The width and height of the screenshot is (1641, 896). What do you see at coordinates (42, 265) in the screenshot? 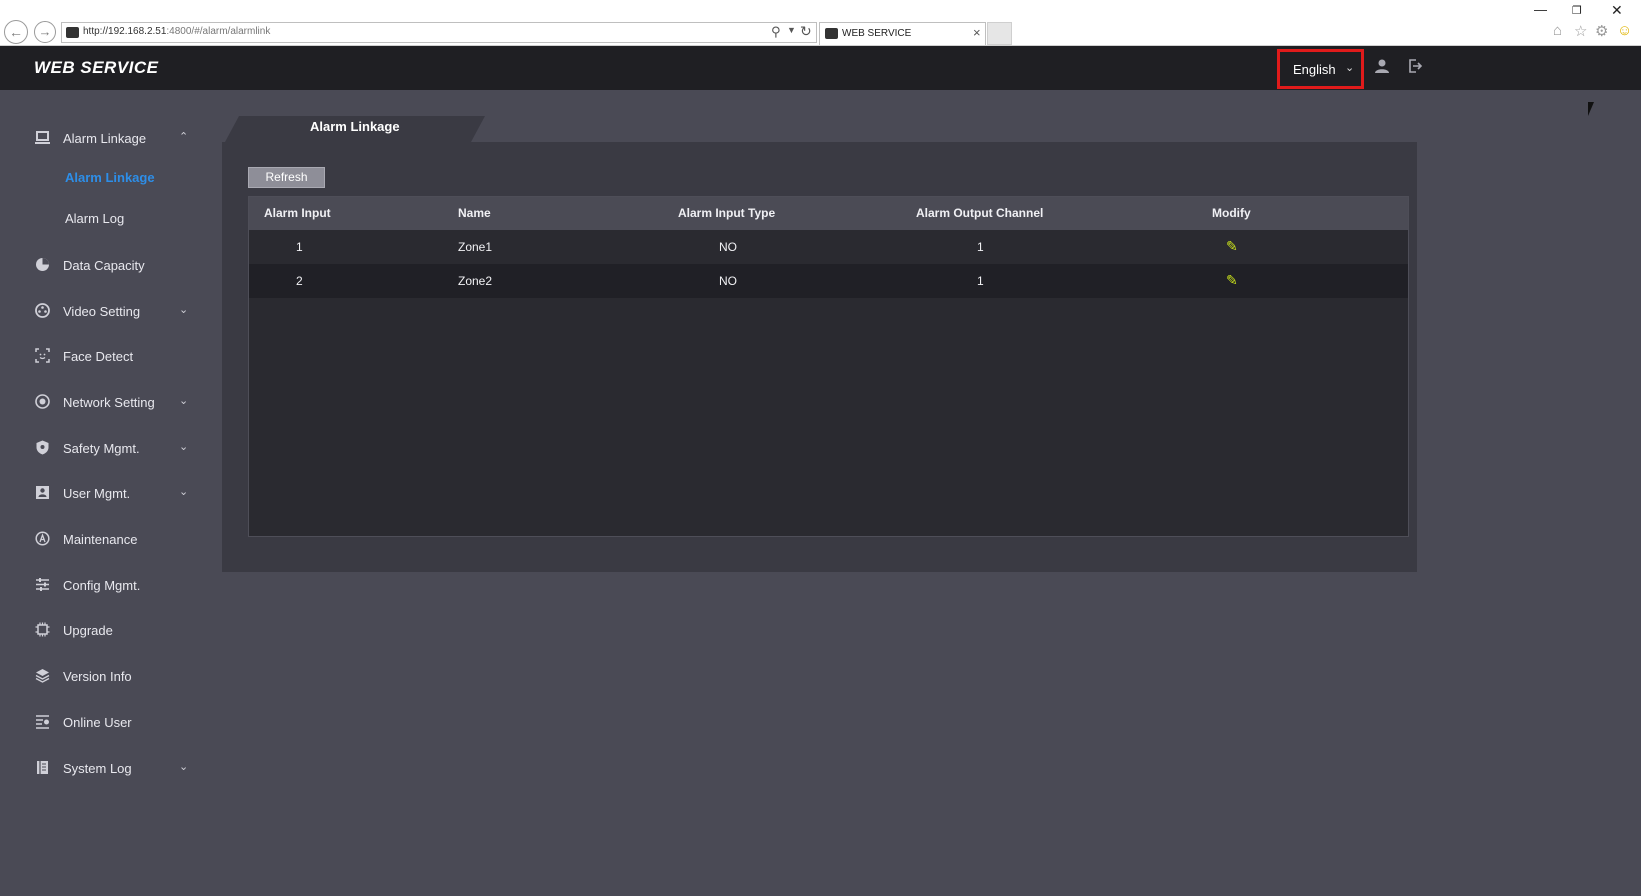
I see `pie-chart-icon` at bounding box center [42, 265].